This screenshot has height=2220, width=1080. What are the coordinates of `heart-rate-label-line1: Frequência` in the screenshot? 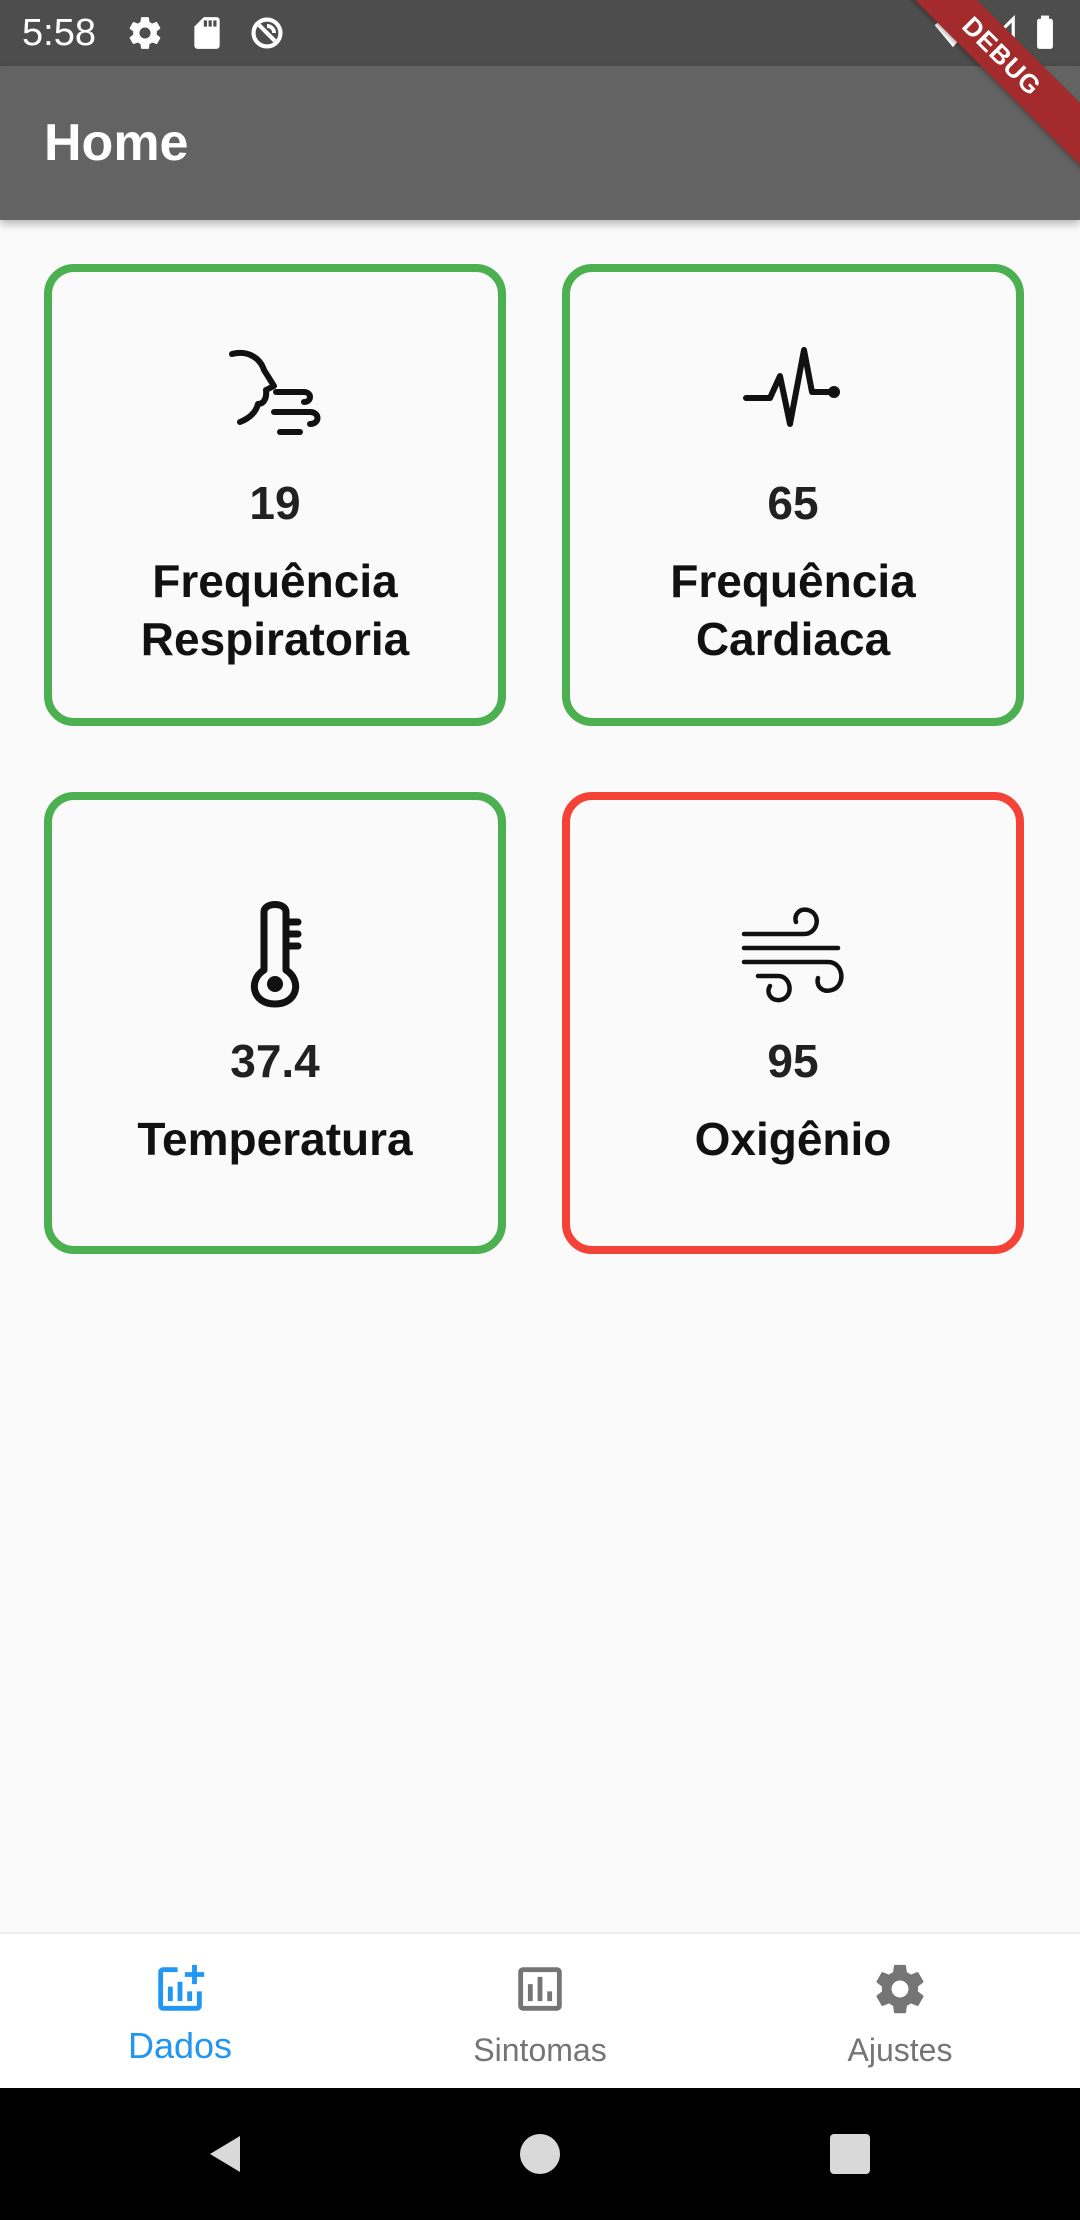 It's located at (793, 581).